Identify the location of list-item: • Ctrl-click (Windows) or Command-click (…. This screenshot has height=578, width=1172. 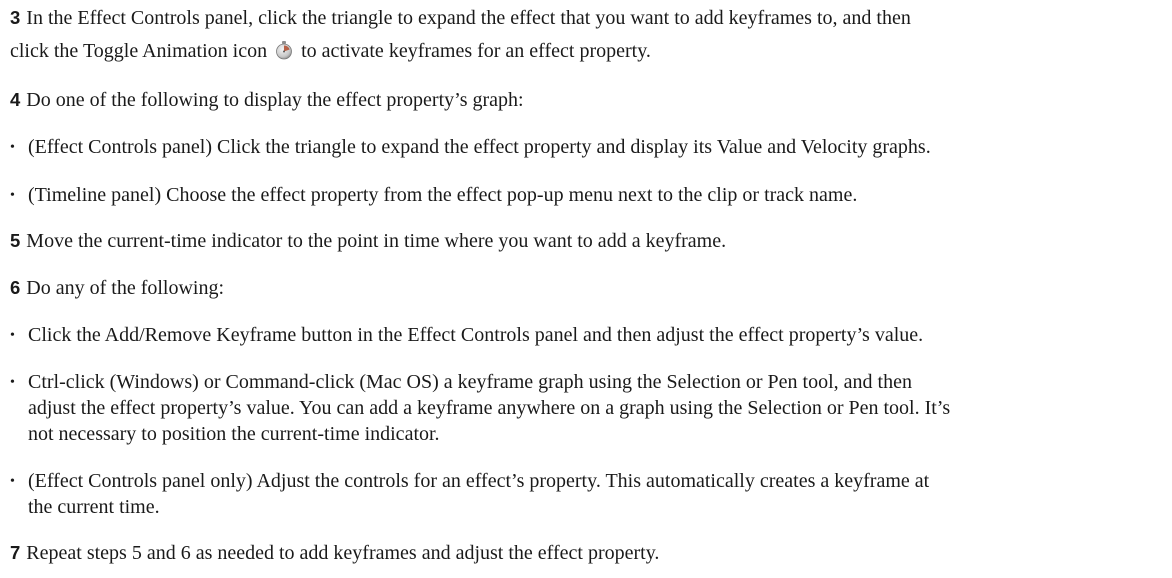
(461, 383).